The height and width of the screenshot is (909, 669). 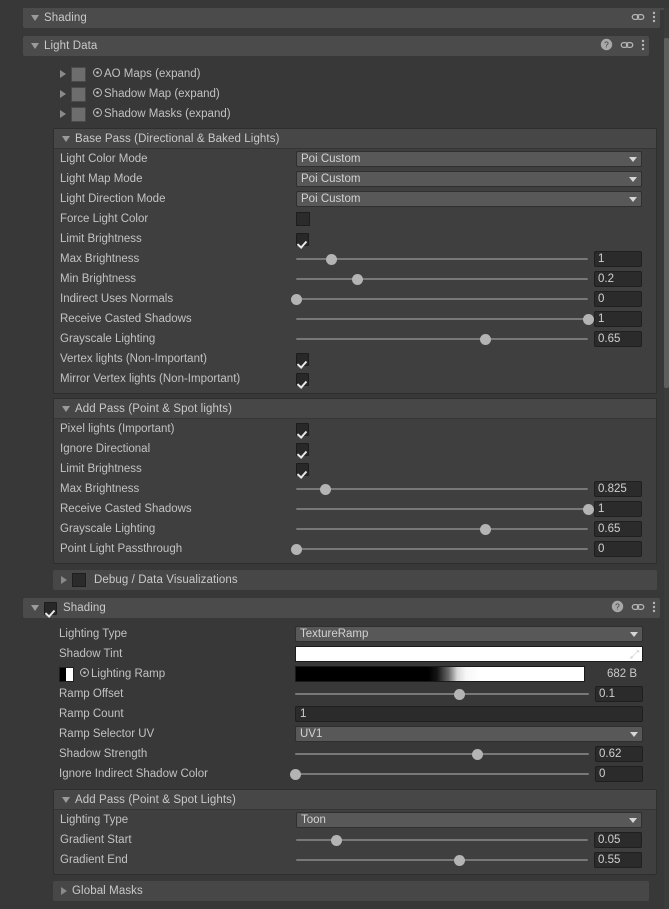 I want to click on scrollbar-thumb, so click(x=666, y=213).